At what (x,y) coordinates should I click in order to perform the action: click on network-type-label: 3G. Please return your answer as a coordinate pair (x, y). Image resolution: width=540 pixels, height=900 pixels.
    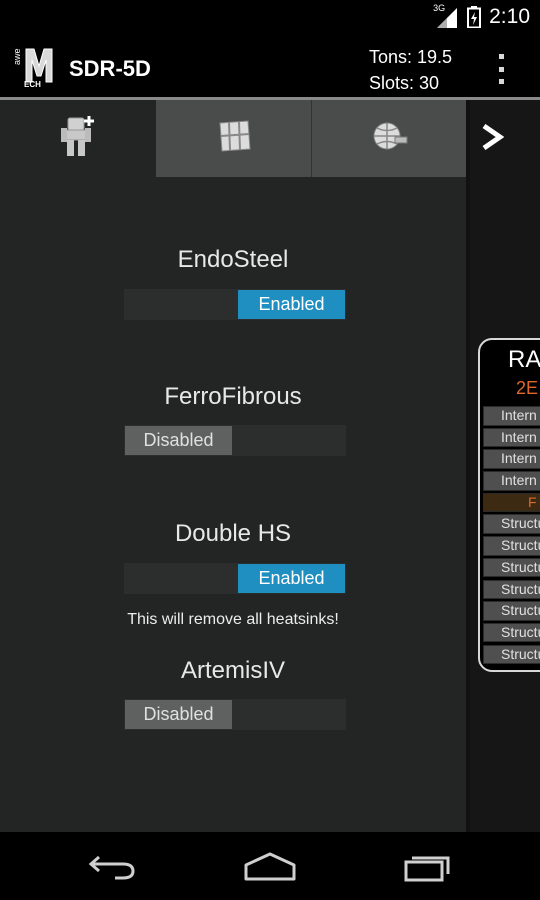
    Looking at the image, I should click on (439, 8).